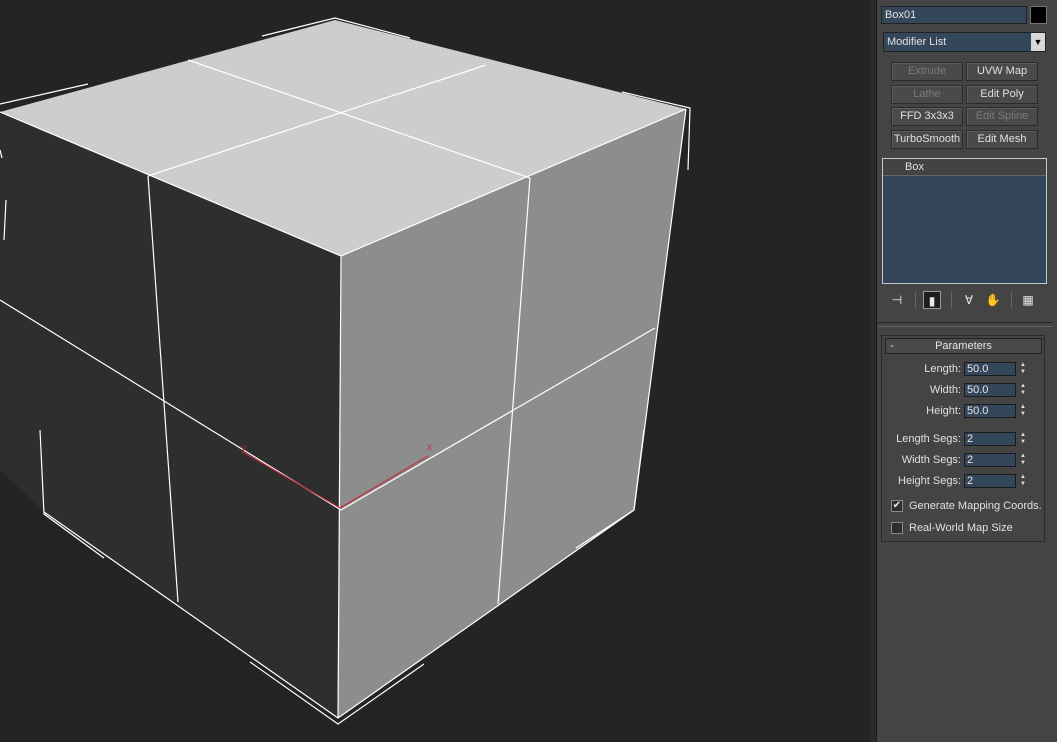 This screenshot has width=1057, height=742. Describe the element at coordinates (1028, 300) in the screenshot. I see `configure-modifier-sets-icon: ▦` at that location.